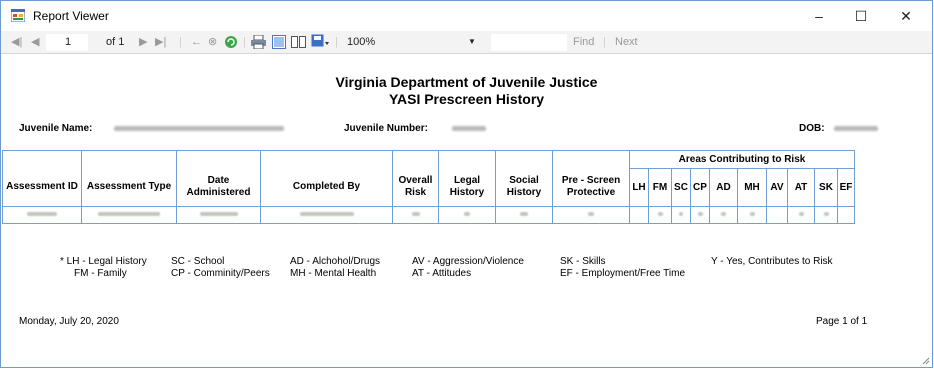 The width and height of the screenshot is (934, 369). I want to click on report-date-footer: Monday, July 20, 2020, so click(69, 321).